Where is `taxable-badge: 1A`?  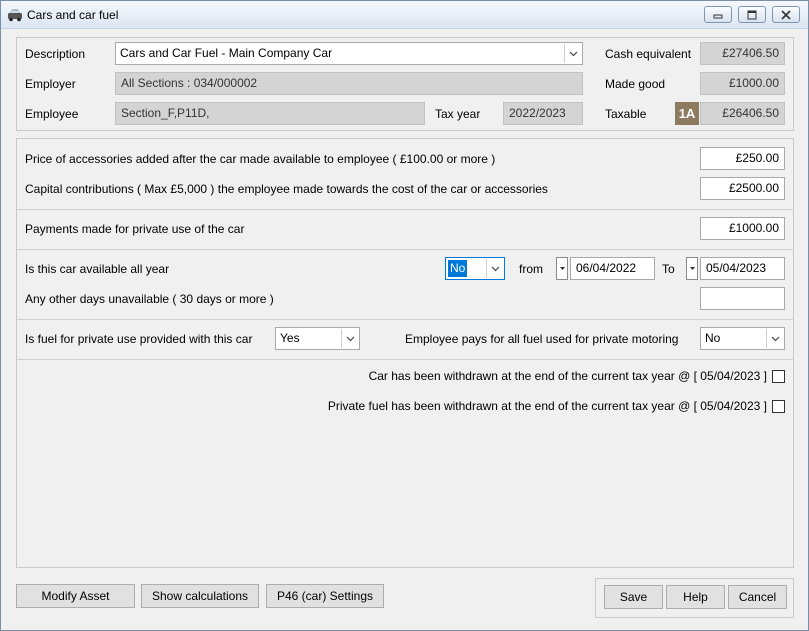 taxable-badge: 1A is located at coordinates (687, 113).